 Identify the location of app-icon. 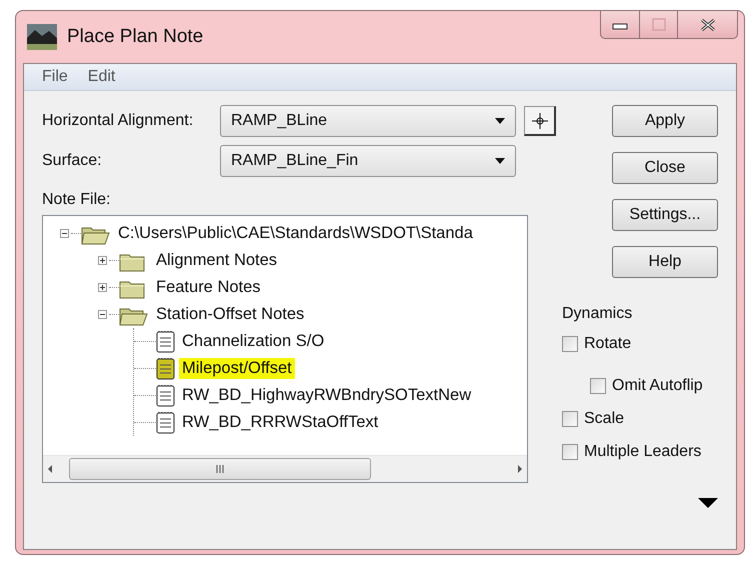
(42, 37).